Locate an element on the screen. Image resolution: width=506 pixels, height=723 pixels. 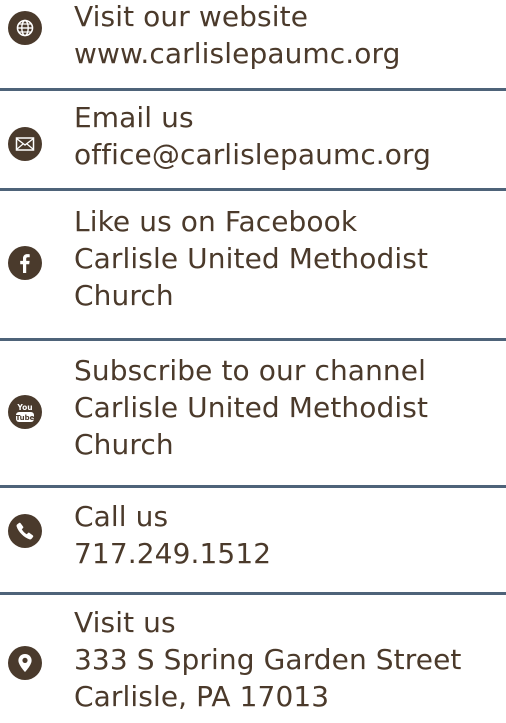
website-label: Visit our website is located at coordinates (191, 16).